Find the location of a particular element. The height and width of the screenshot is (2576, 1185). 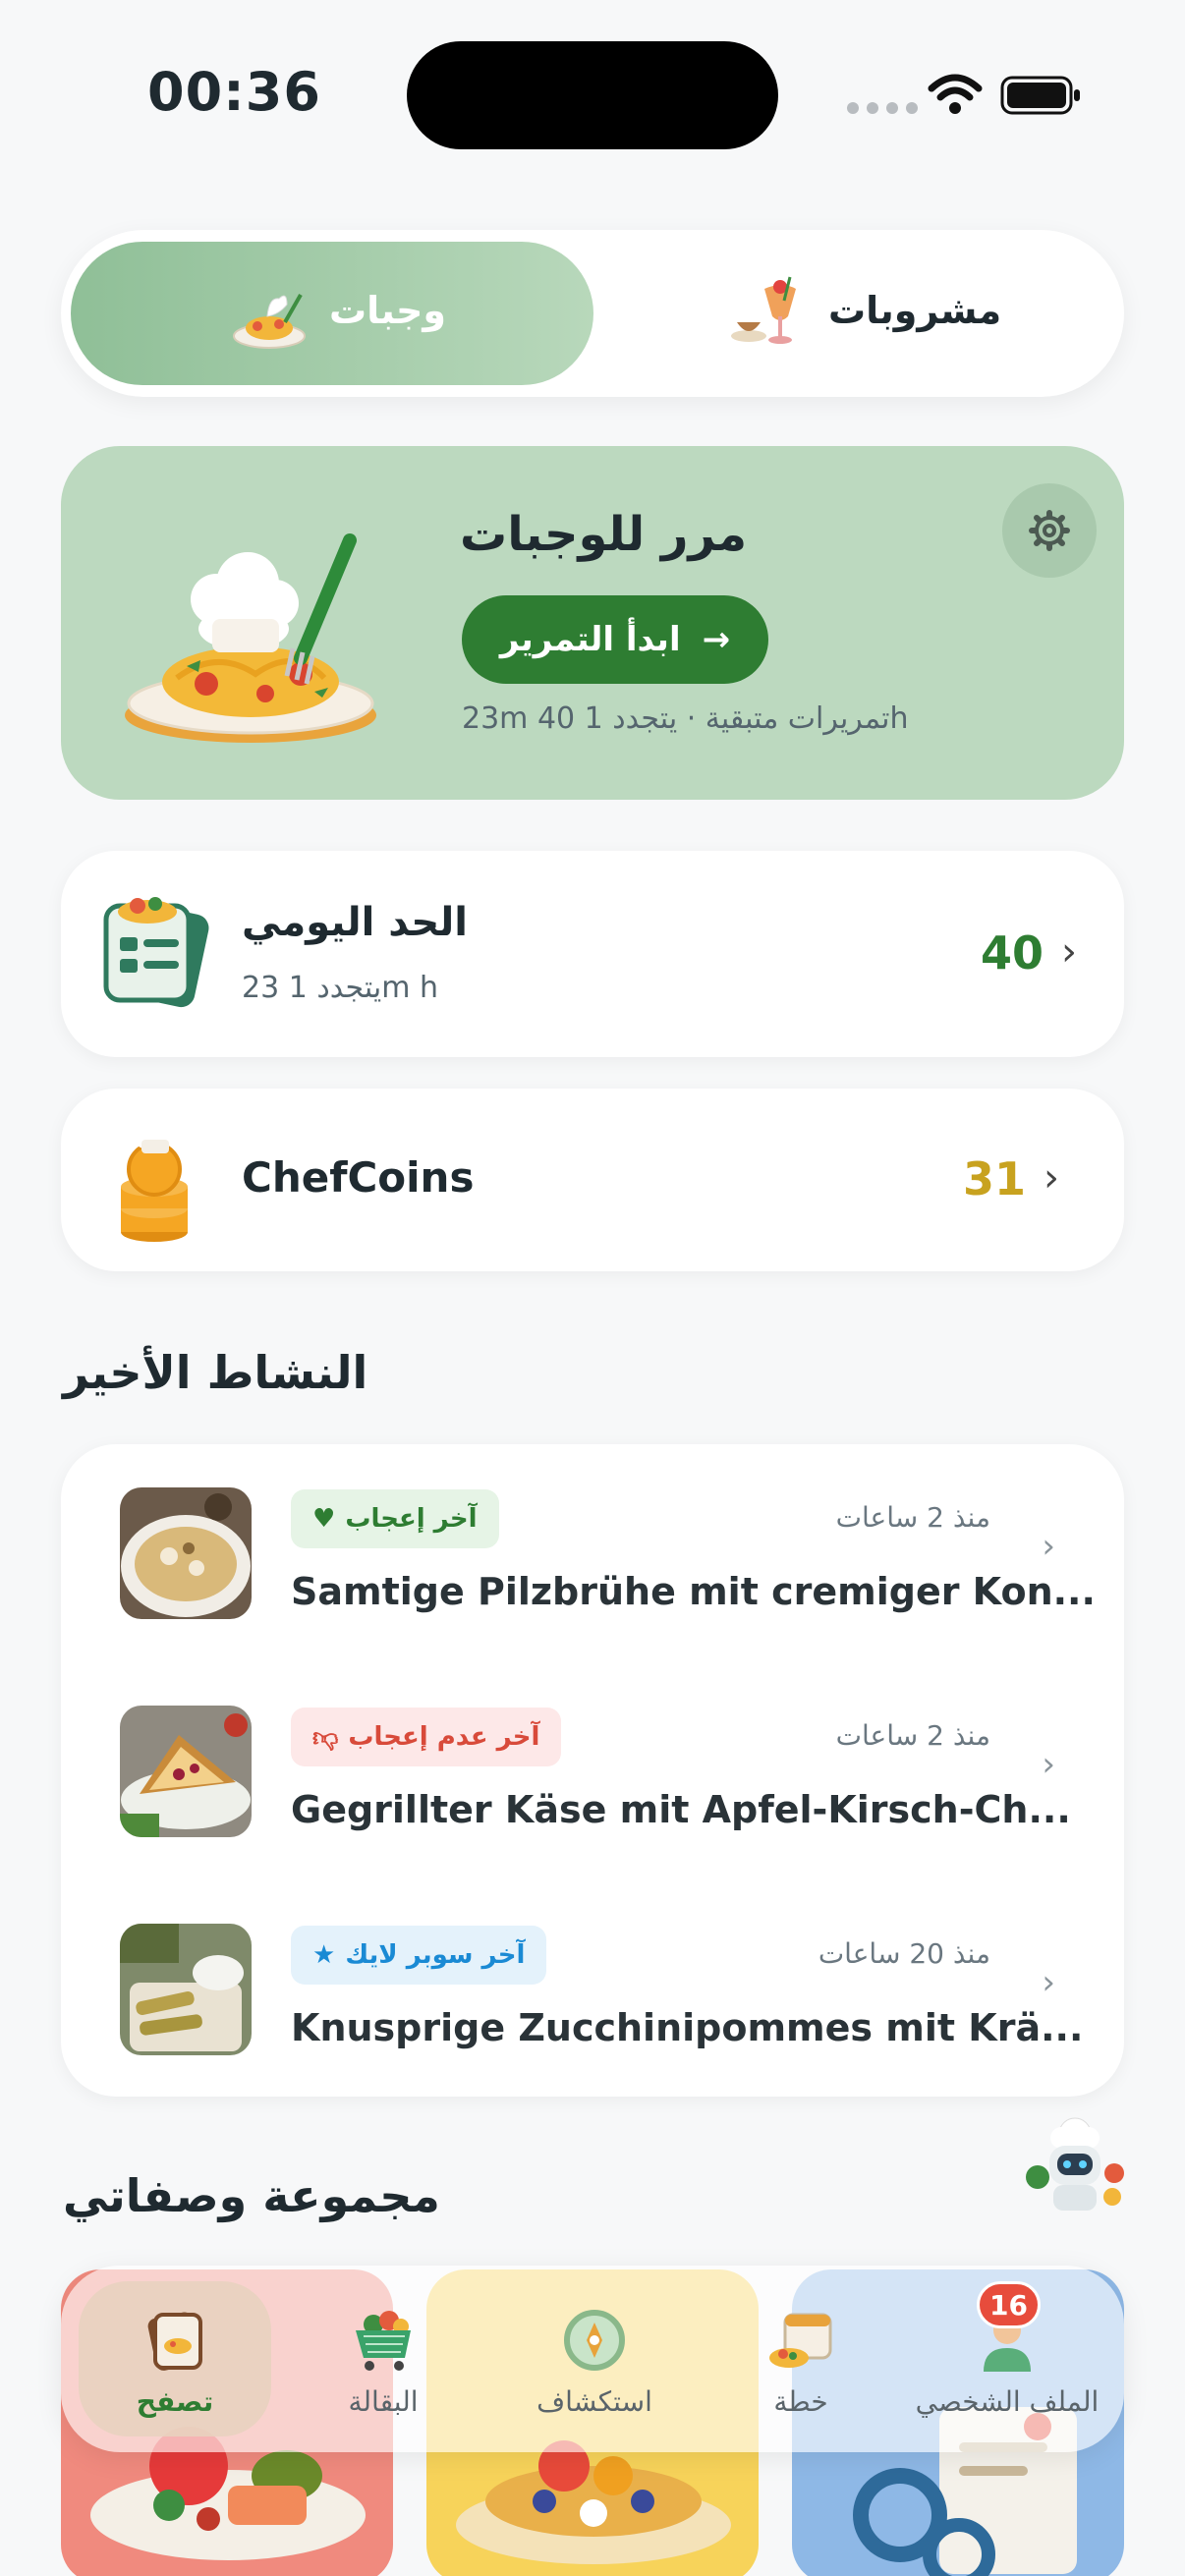

arrow-right-icon: → is located at coordinates (717, 639).